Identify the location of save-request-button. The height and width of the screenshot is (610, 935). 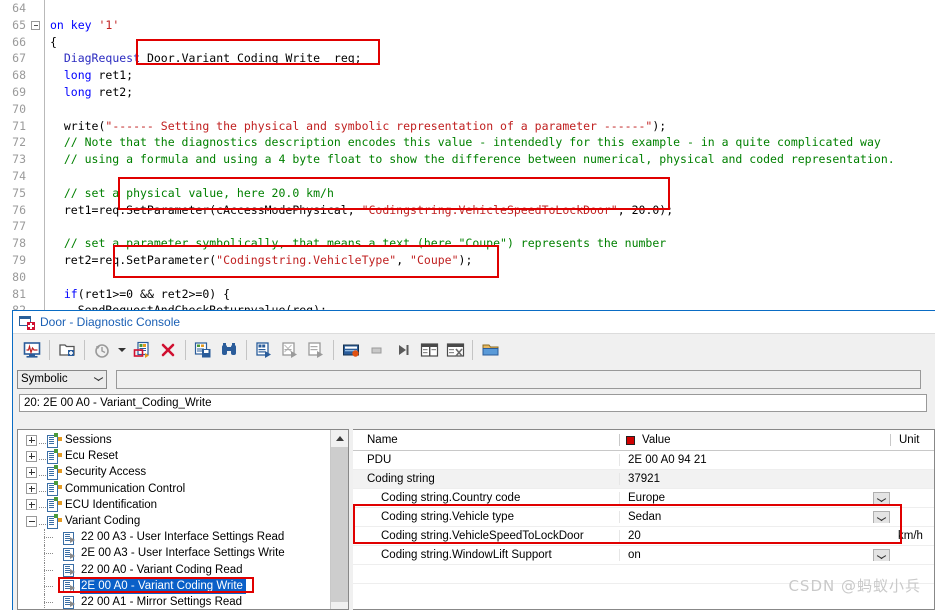
(203, 350).